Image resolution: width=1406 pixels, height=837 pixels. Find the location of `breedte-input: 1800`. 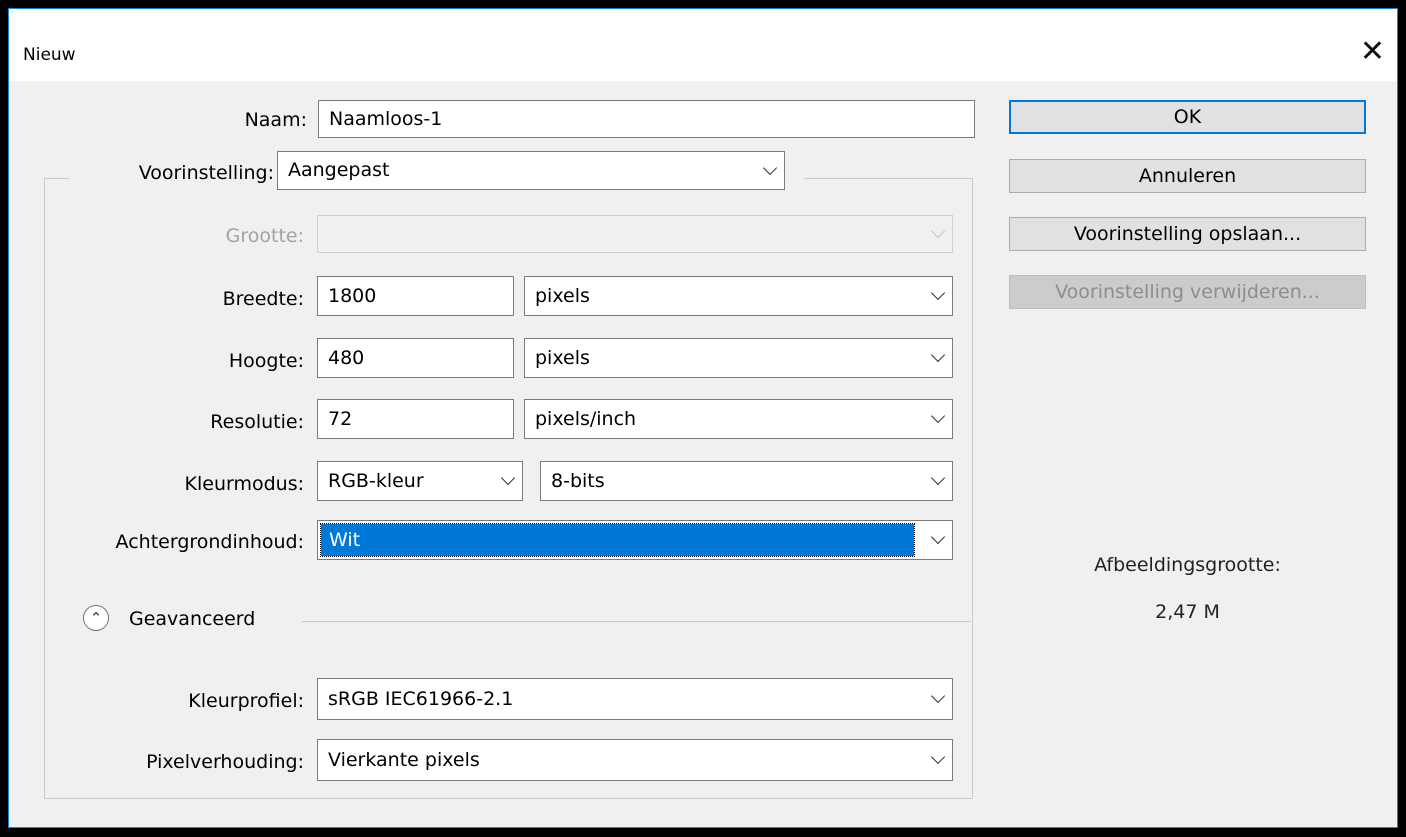

breedte-input: 1800 is located at coordinates (415, 296).